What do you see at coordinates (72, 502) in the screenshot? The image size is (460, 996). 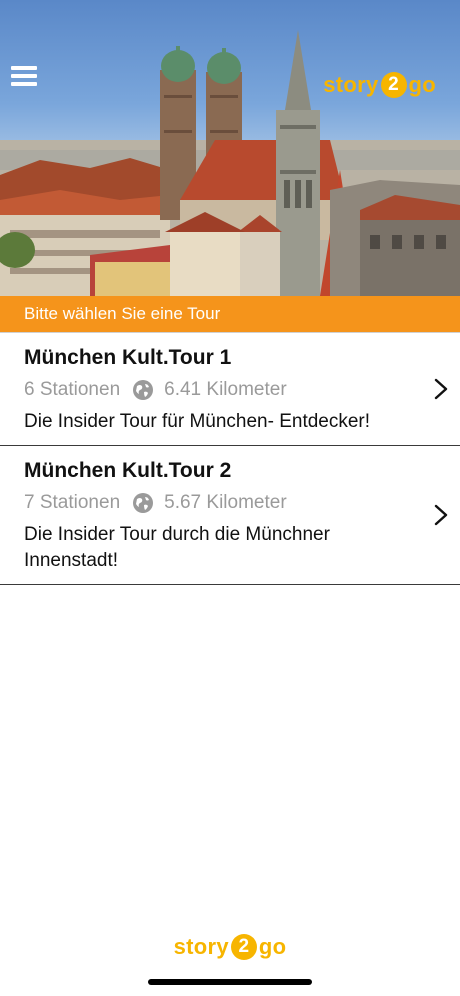 I see `tour-stations-count: 7 Stationen` at bounding box center [72, 502].